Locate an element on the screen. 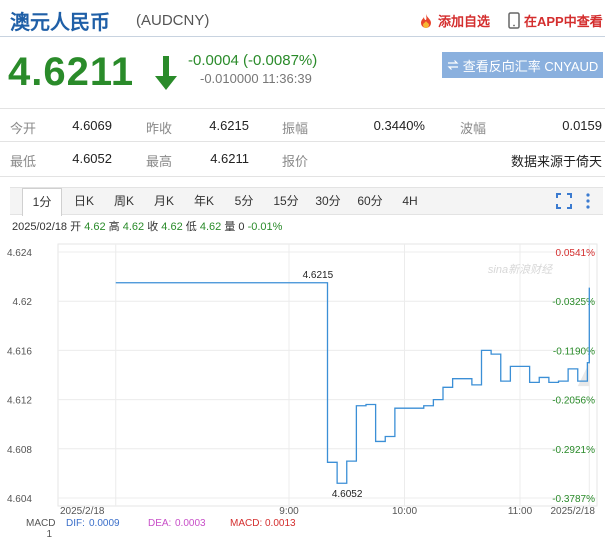 The height and width of the screenshot is (539, 605). chart-annotation: 4.6052 is located at coordinates (347, 494).